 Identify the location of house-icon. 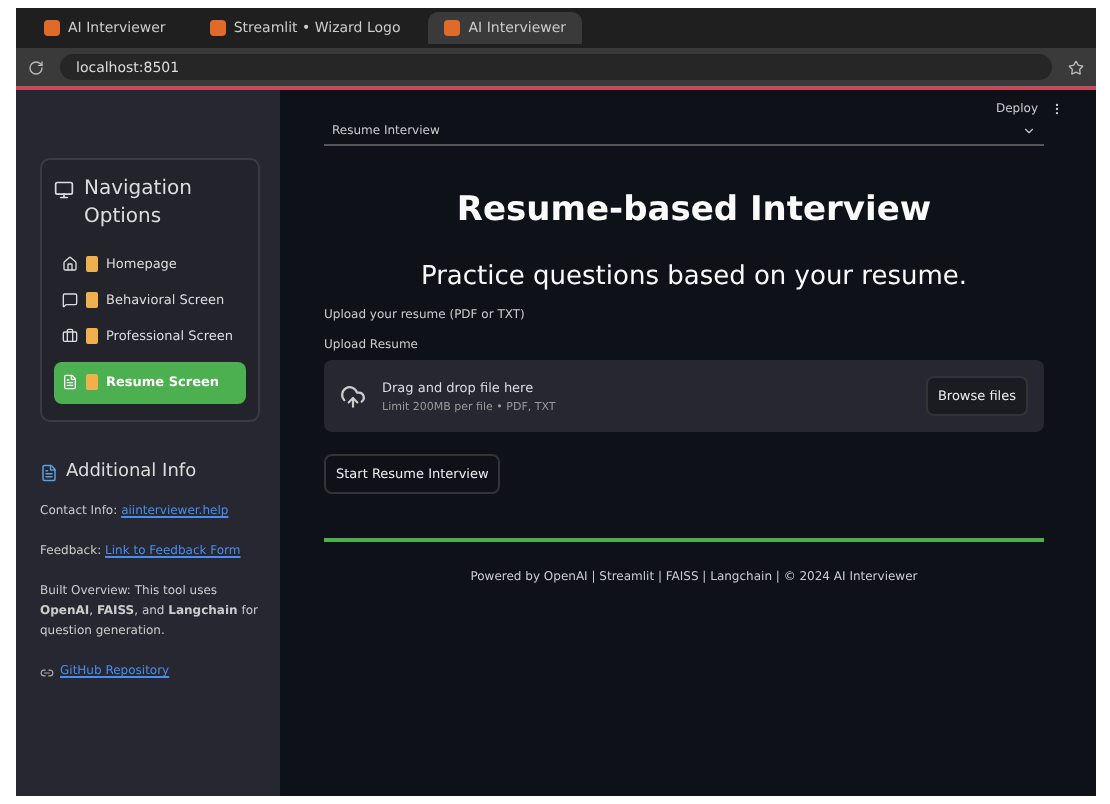
(70, 264).